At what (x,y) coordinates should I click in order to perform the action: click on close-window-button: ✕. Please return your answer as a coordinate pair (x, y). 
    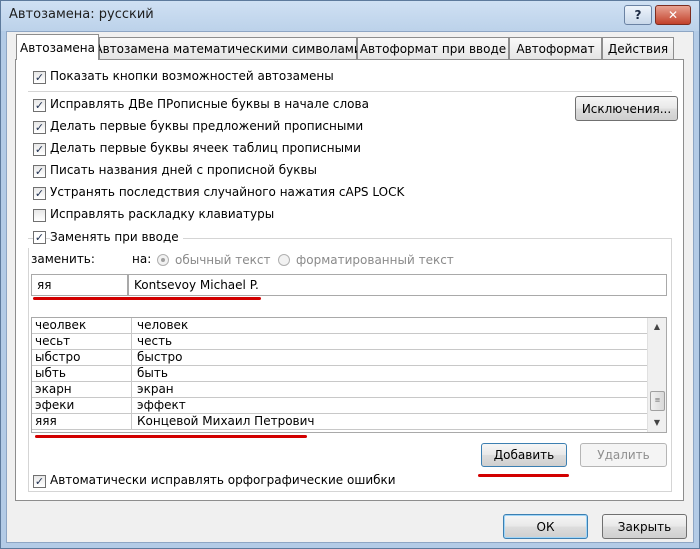
    Looking at the image, I should click on (673, 15).